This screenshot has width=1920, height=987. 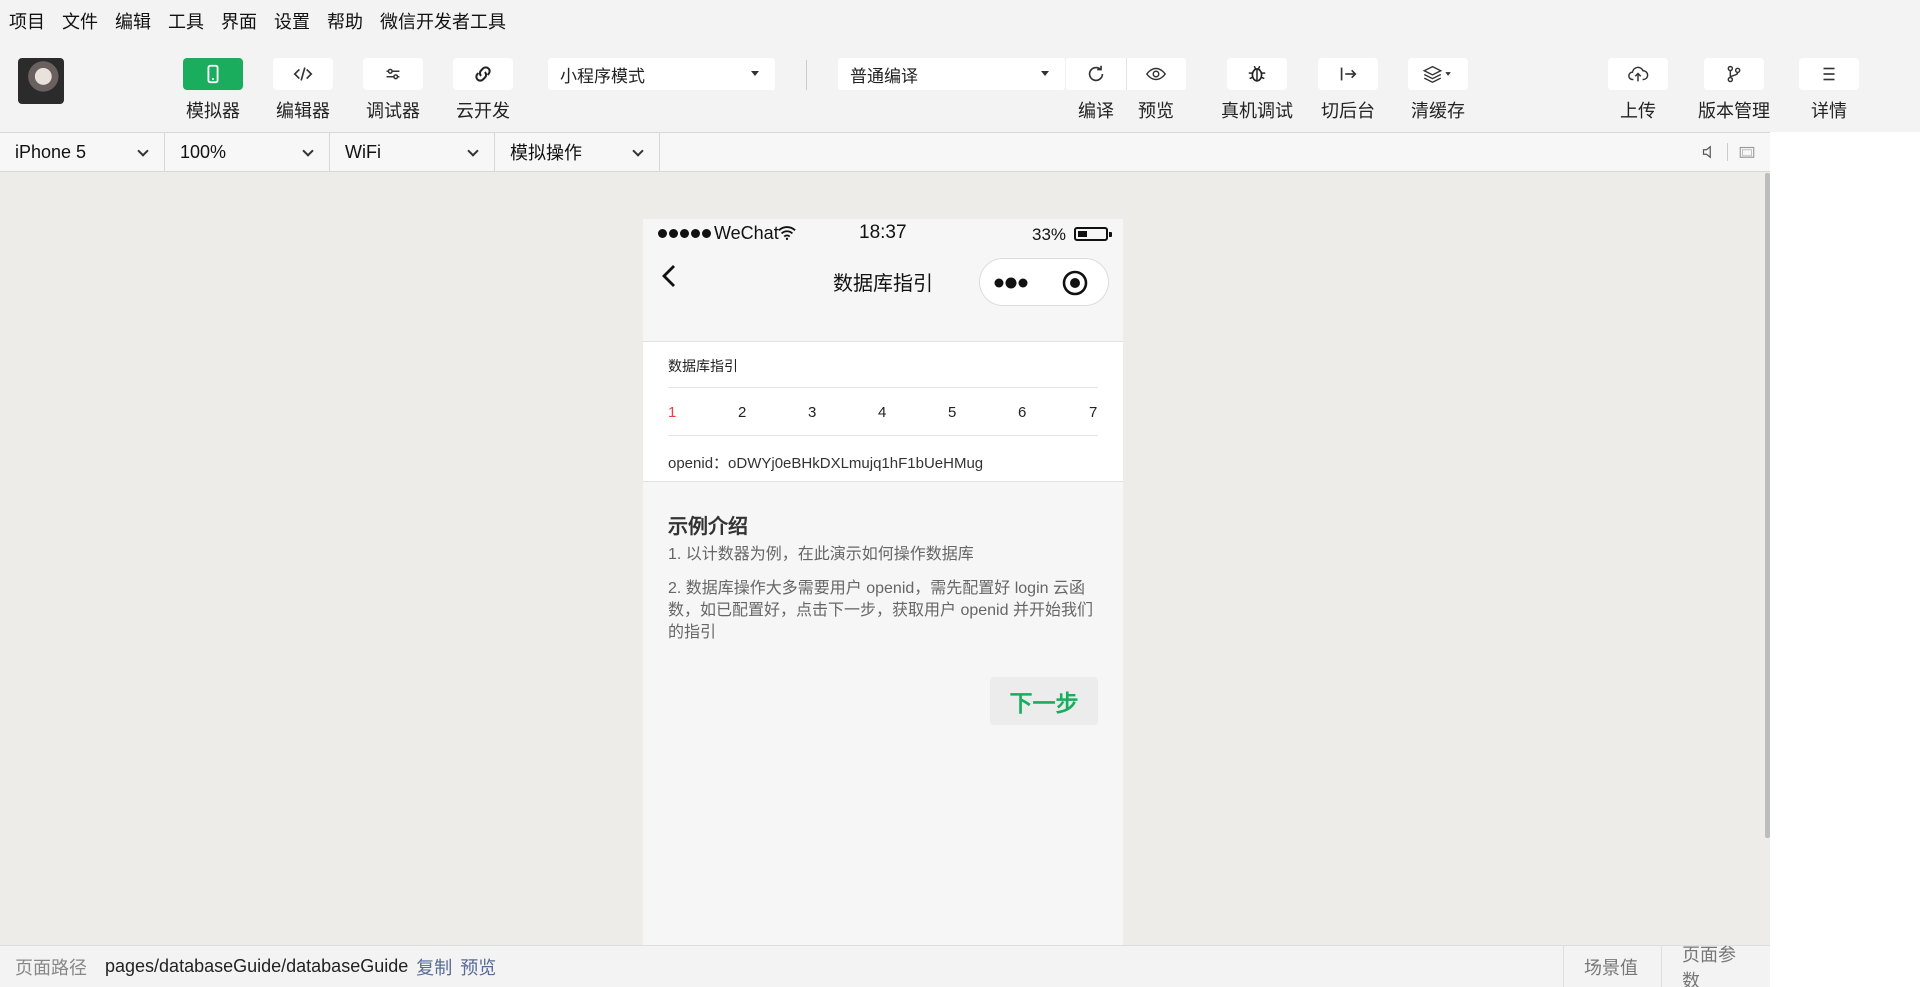 What do you see at coordinates (1257, 74) in the screenshot?
I see `bug-icon` at bounding box center [1257, 74].